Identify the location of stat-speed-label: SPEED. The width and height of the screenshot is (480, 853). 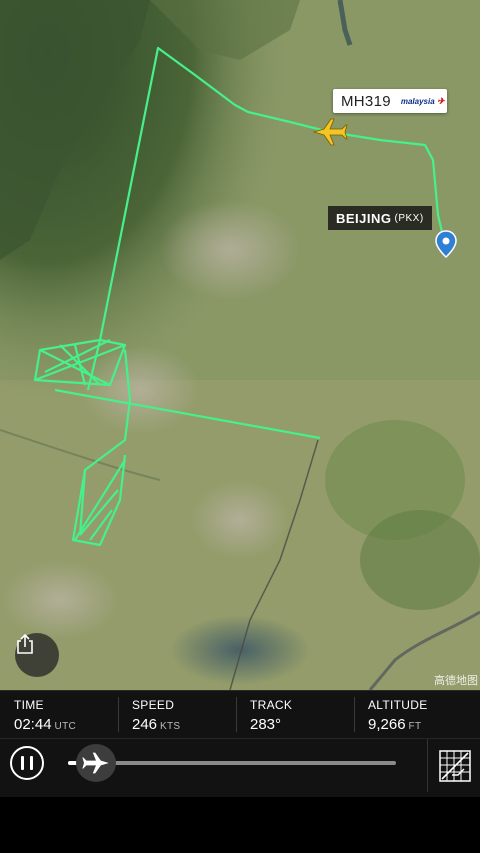
(153, 705).